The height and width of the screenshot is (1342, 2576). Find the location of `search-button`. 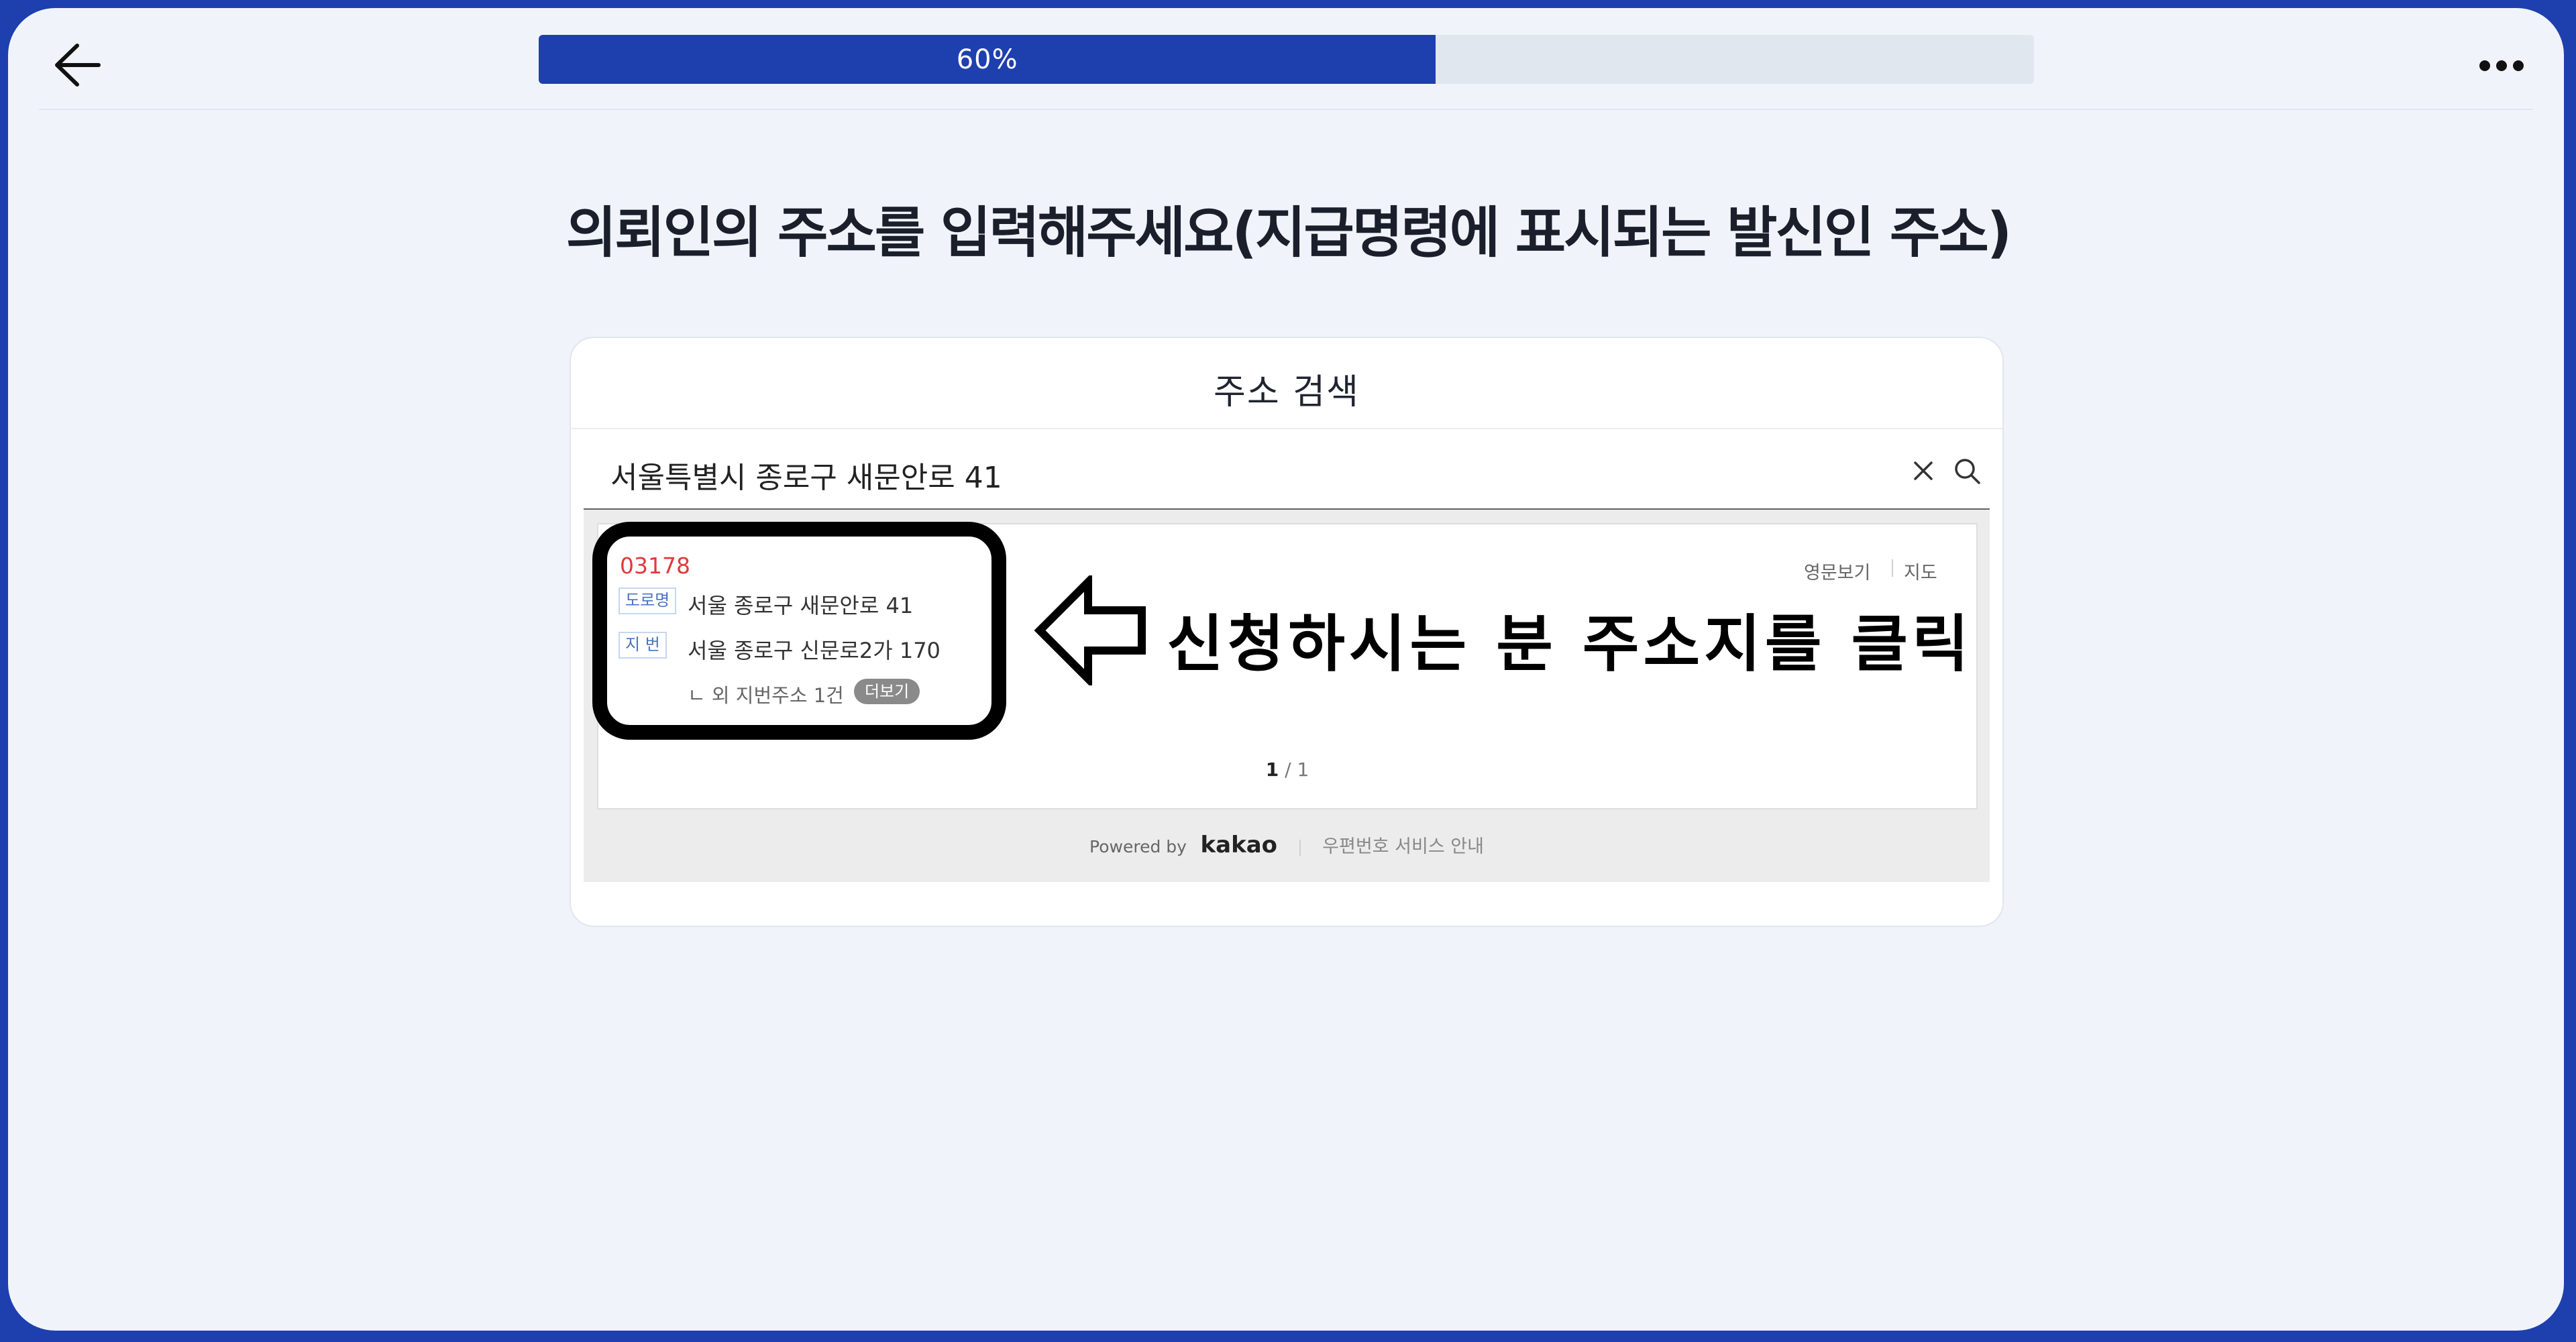

search-button is located at coordinates (1967, 471).